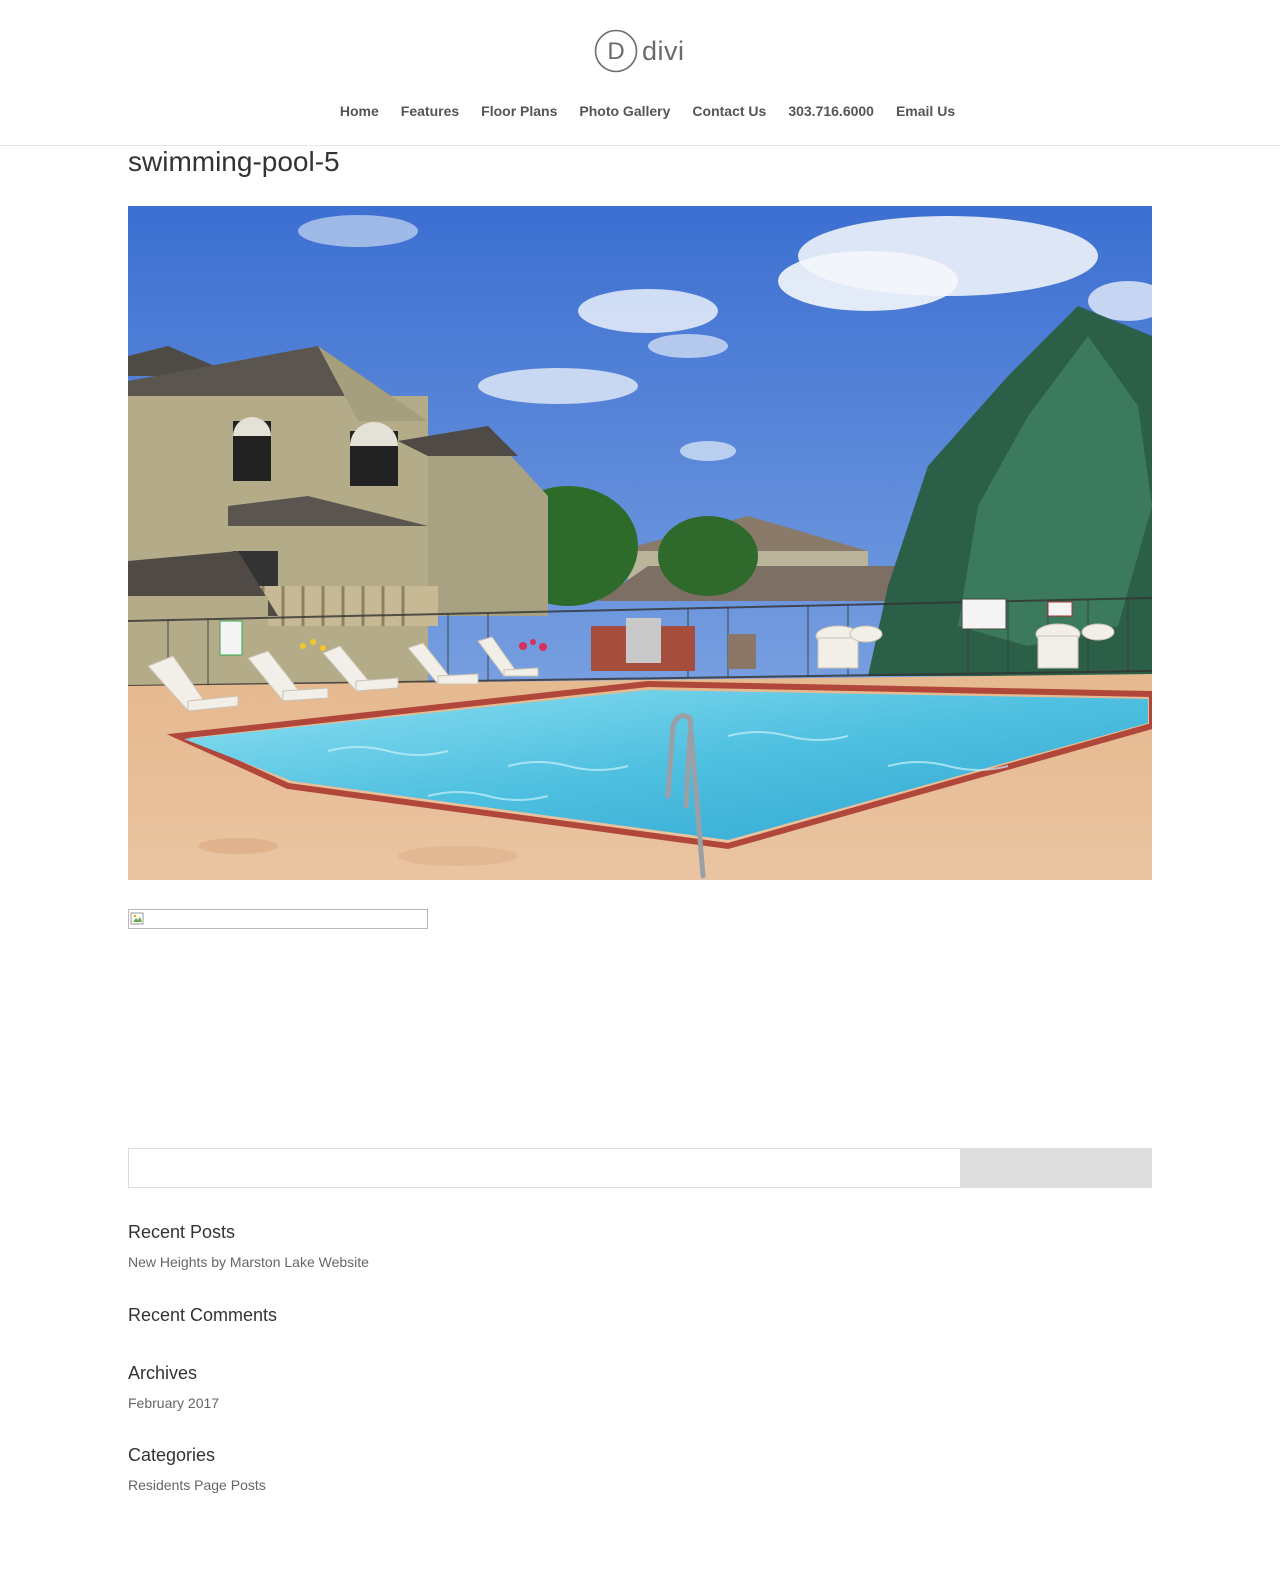 The height and width of the screenshot is (1587, 1280). Describe the element at coordinates (234, 161) in the screenshot. I see `page-title: swimming-pool-5` at that location.